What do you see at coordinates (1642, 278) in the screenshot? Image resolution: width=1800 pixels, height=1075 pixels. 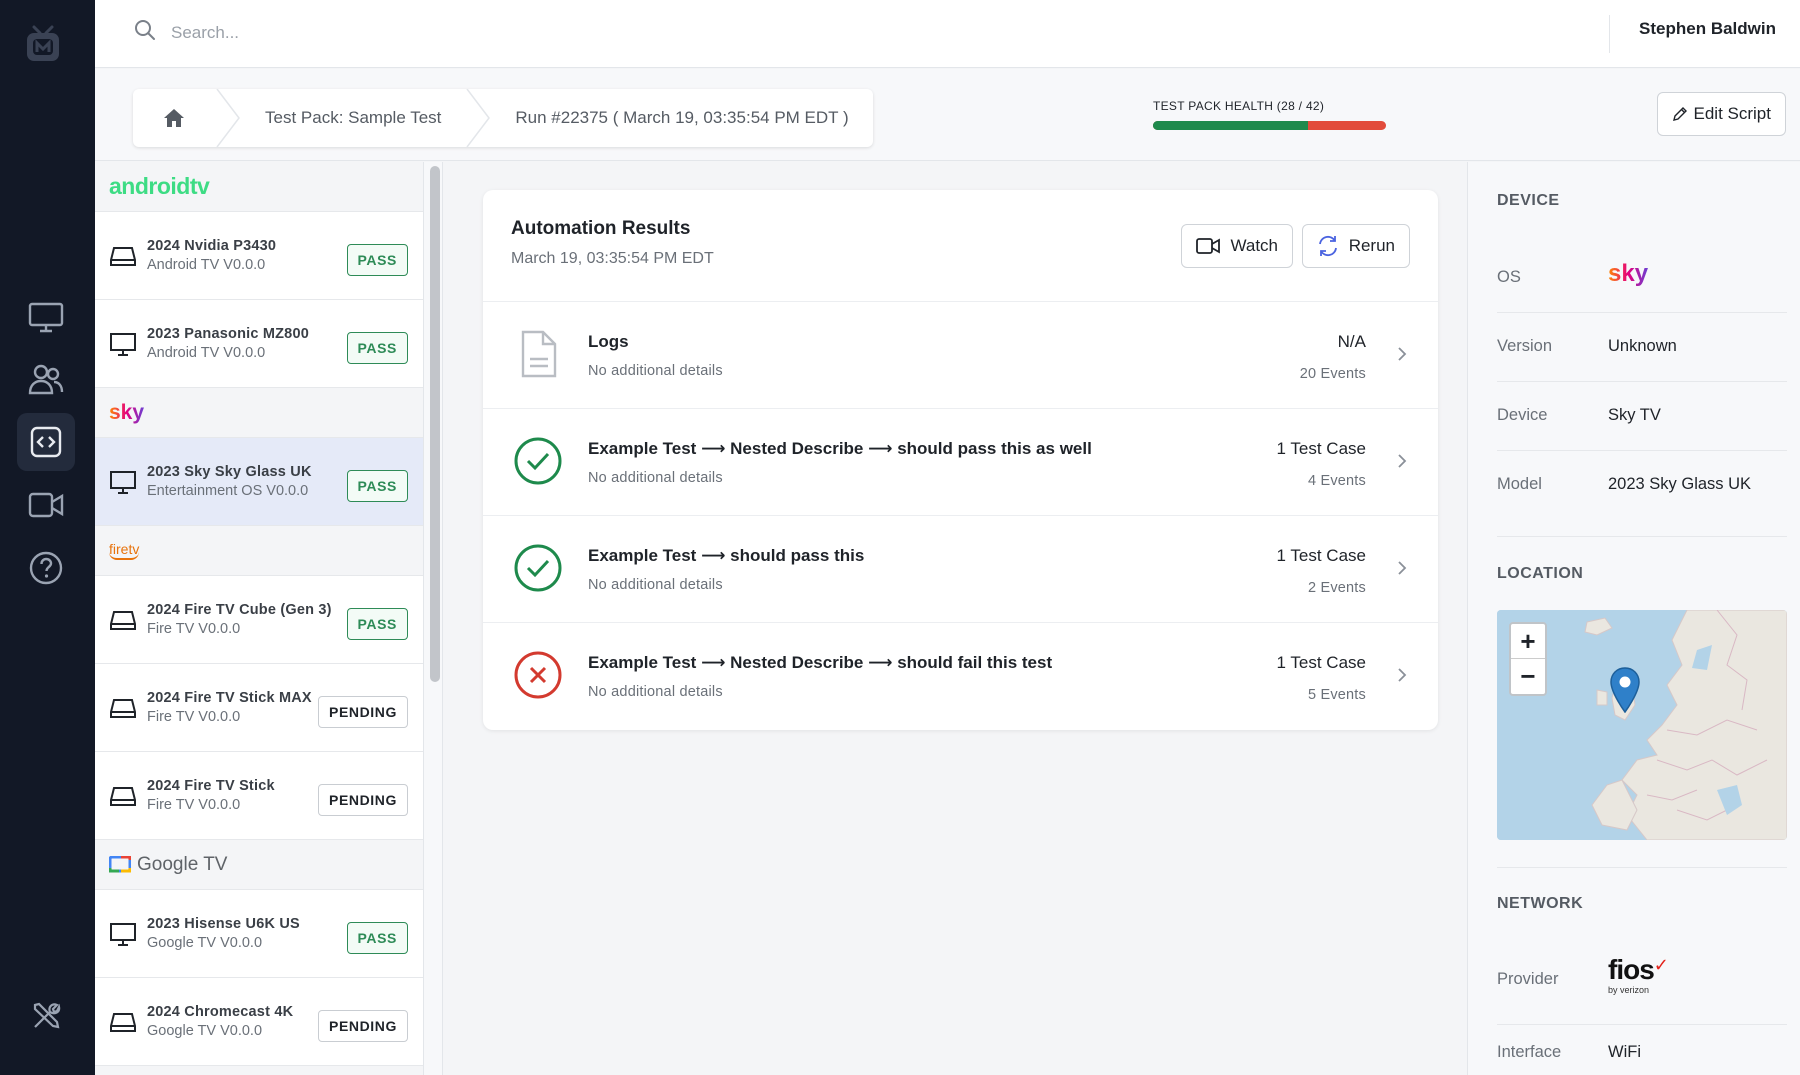 I see `device-os-row: OS sky` at bounding box center [1642, 278].